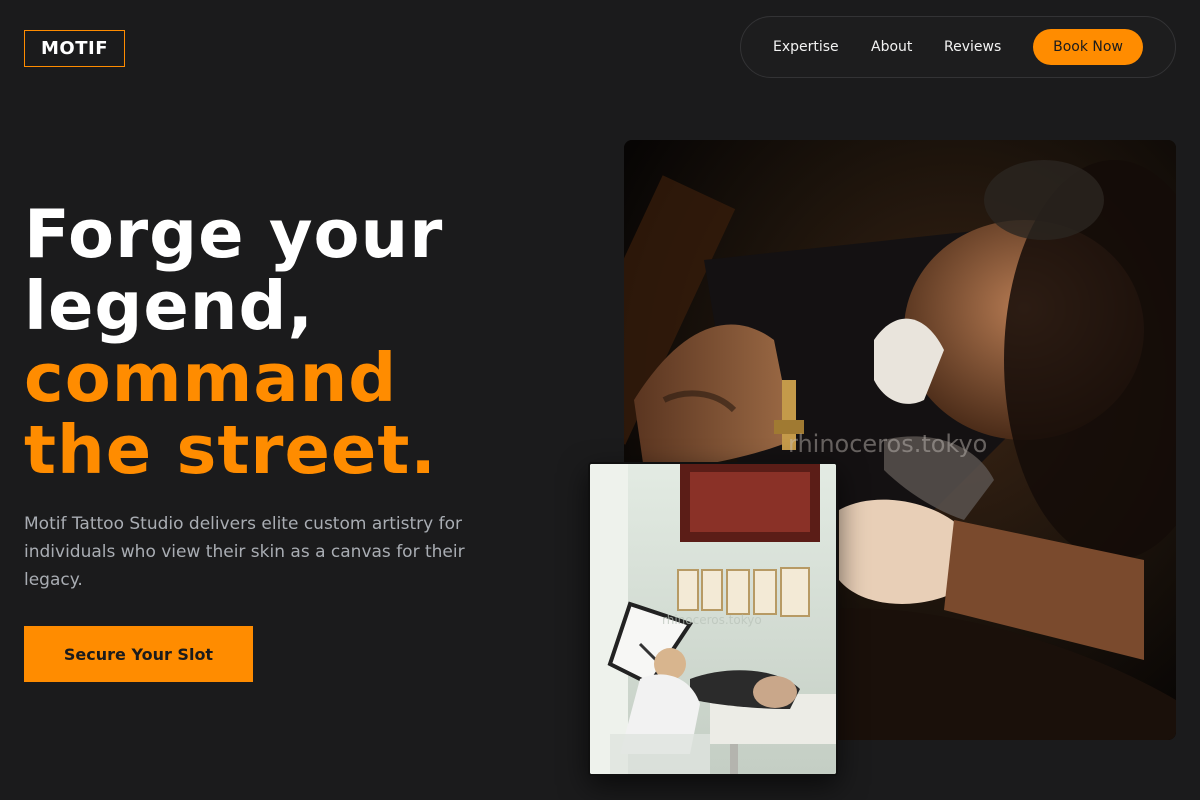 This screenshot has height=800, width=1200. I want to click on brand-logo: MOTIF, so click(74, 48).